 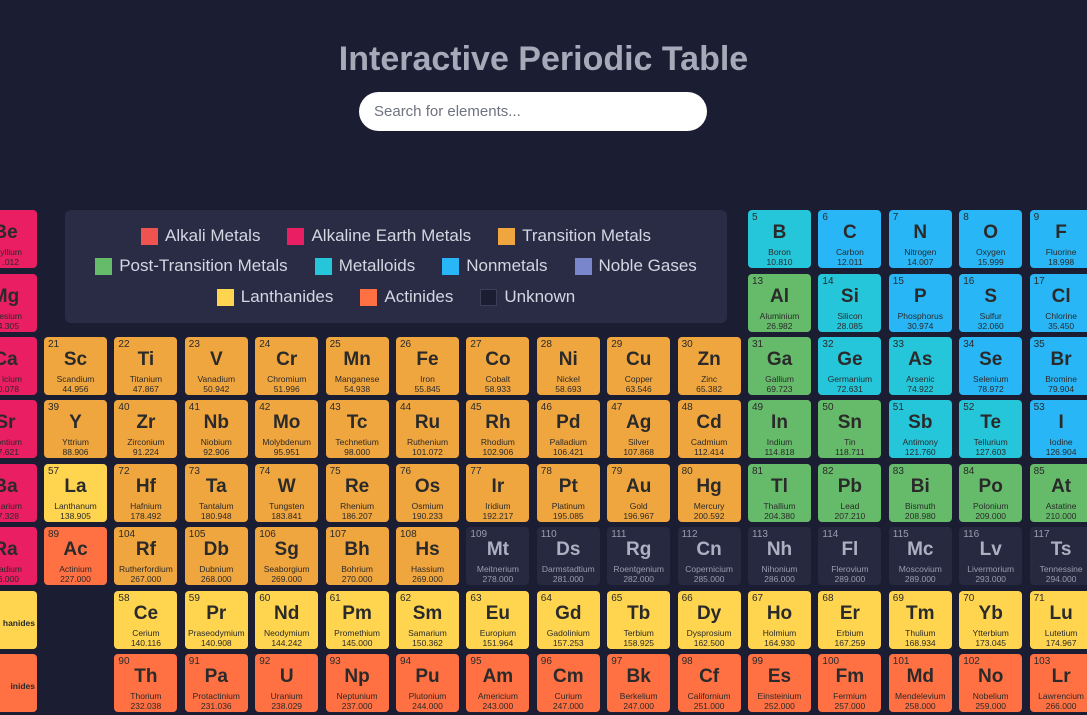 What do you see at coordinates (709, 556) in the screenshot?
I see `element-tile-cn: 112 Cn Copernicium 285.000` at bounding box center [709, 556].